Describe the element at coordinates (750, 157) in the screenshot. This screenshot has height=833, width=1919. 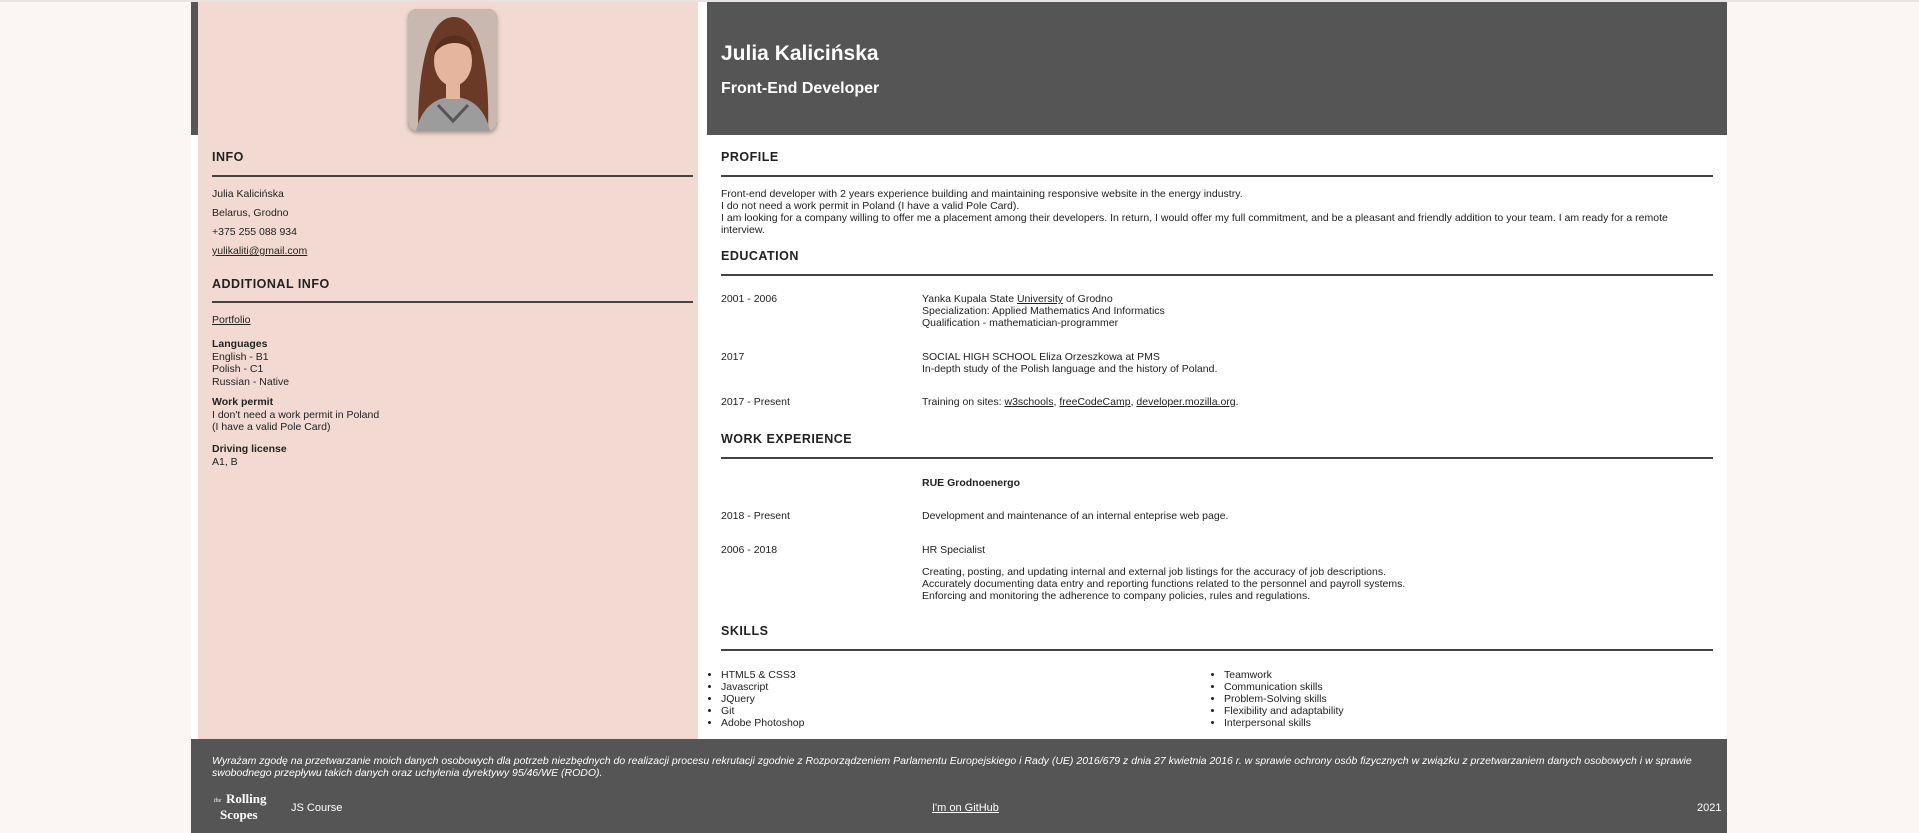
I see `profile-heading: PROFILE` at that location.